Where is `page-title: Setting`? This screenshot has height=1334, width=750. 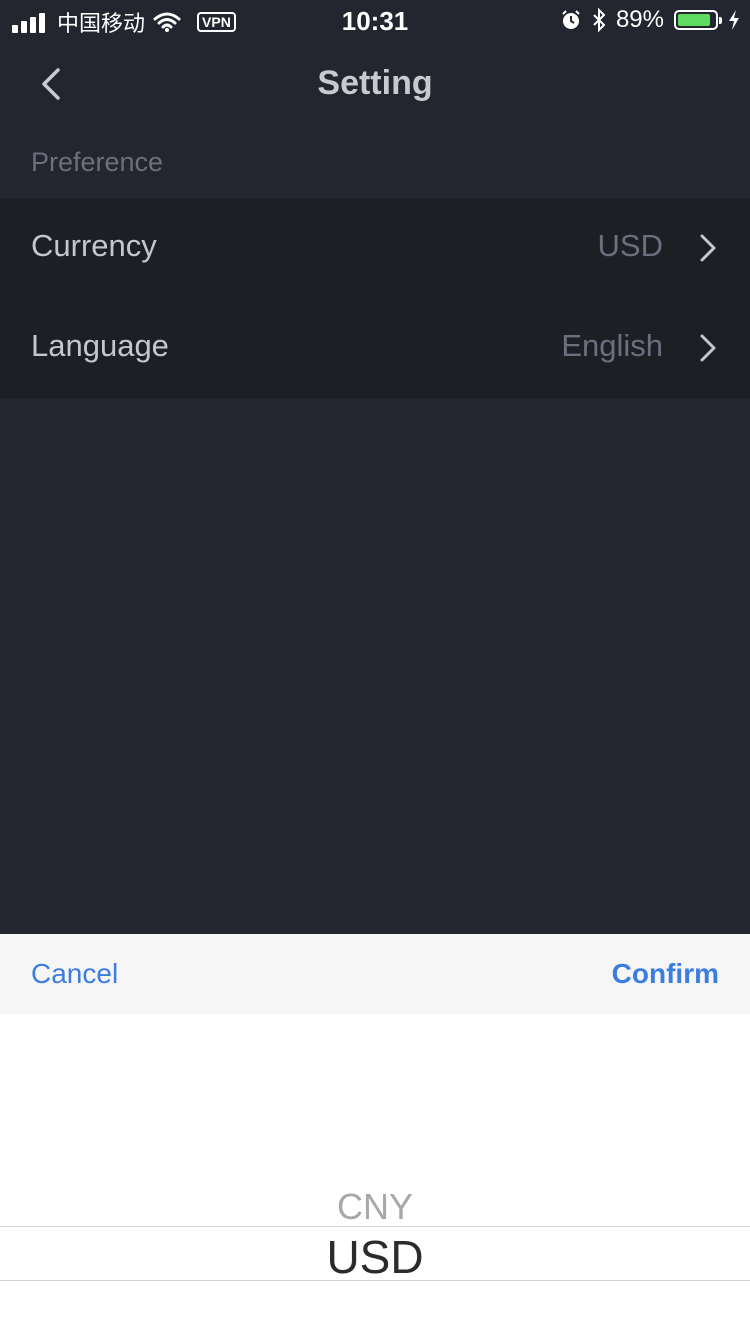
page-title: Setting is located at coordinates (375, 83).